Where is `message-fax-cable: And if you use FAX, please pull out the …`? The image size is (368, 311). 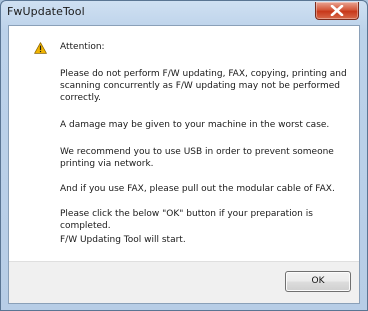 message-fax-cable: And if you use FAX, please pull out the … is located at coordinates (197, 189).